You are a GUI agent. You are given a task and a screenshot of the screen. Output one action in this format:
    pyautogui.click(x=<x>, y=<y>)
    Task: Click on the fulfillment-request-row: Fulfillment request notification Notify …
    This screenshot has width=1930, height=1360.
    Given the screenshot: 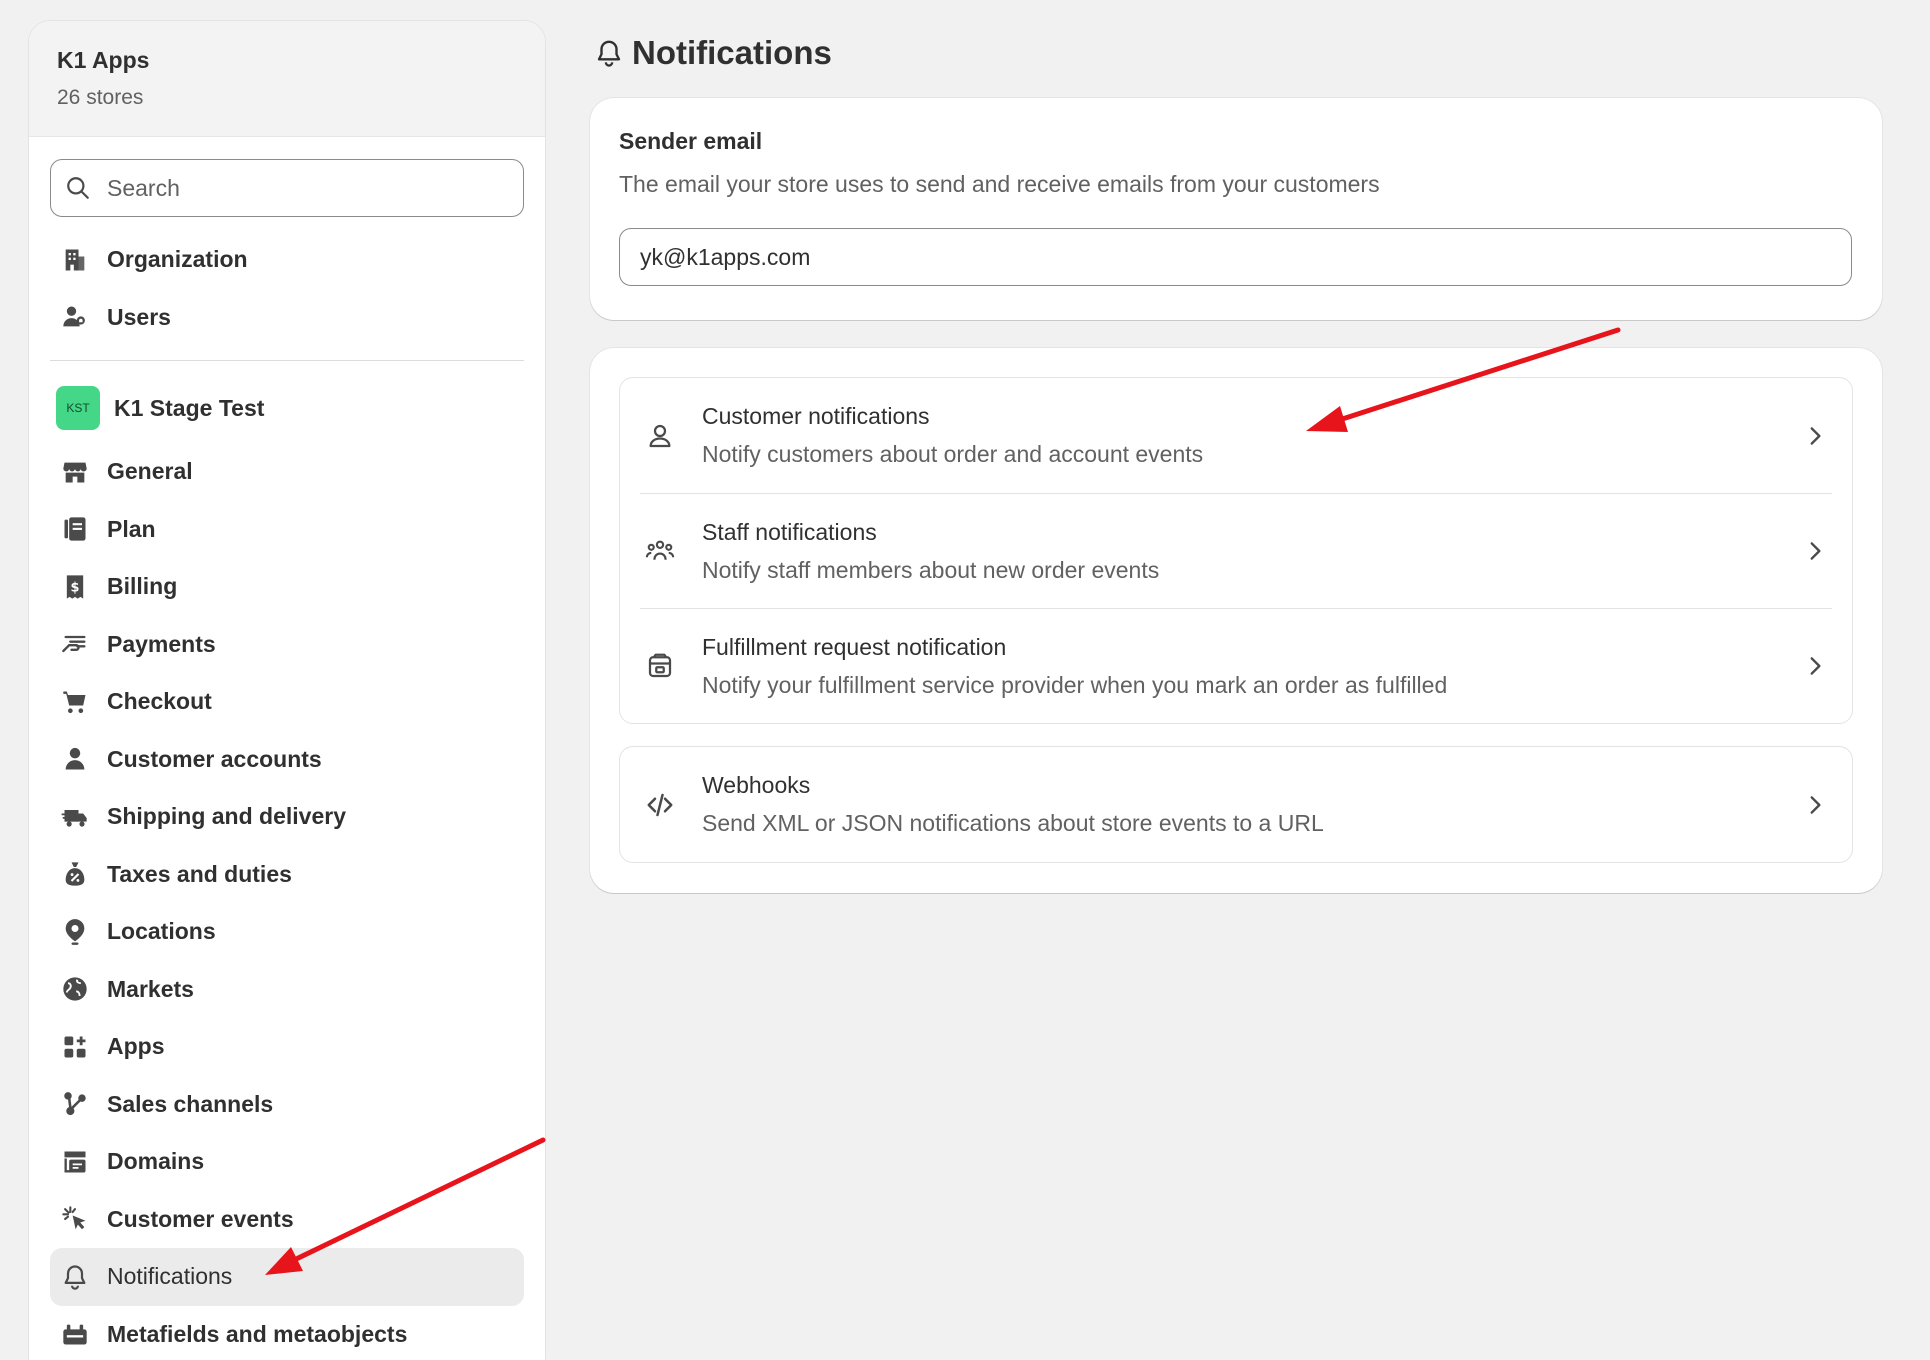 What is the action you would take?
    pyautogui.click(x=1236, y=665)
    